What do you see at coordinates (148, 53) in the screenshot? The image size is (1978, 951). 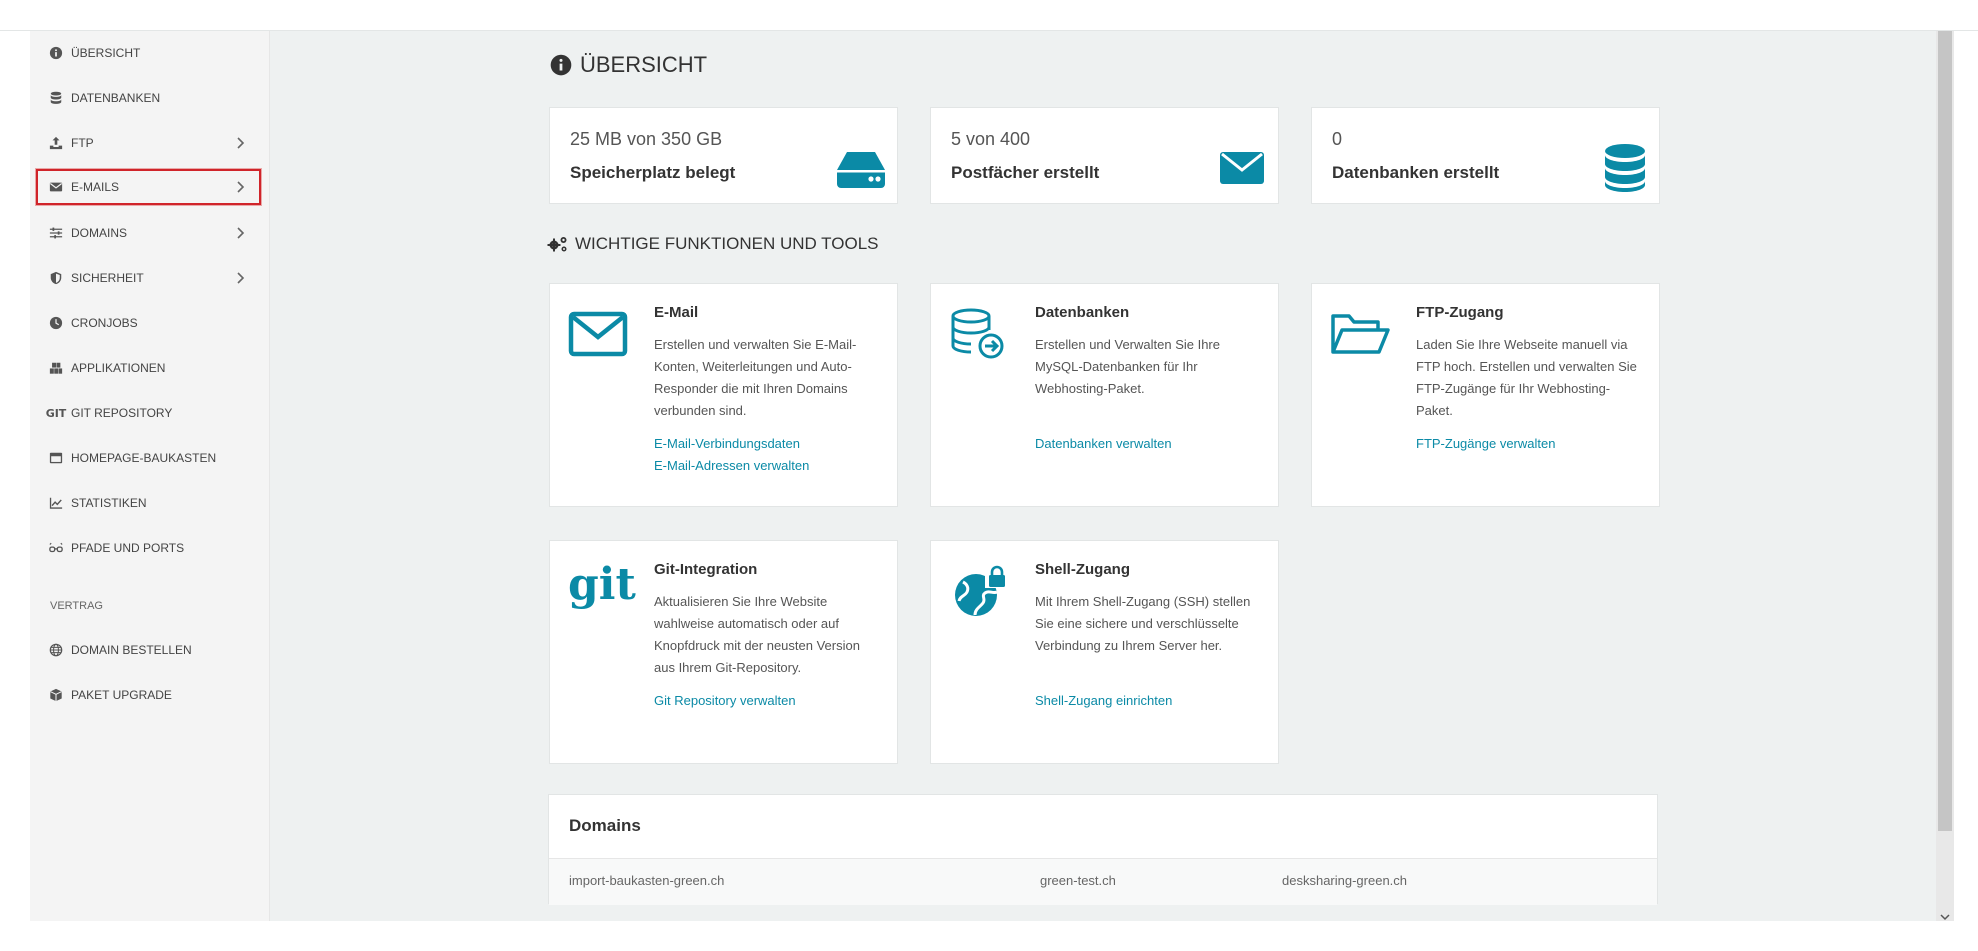 I see `sidebar-item-uebersicht: ÜBERSICHT` at bounding box center [148, 53].